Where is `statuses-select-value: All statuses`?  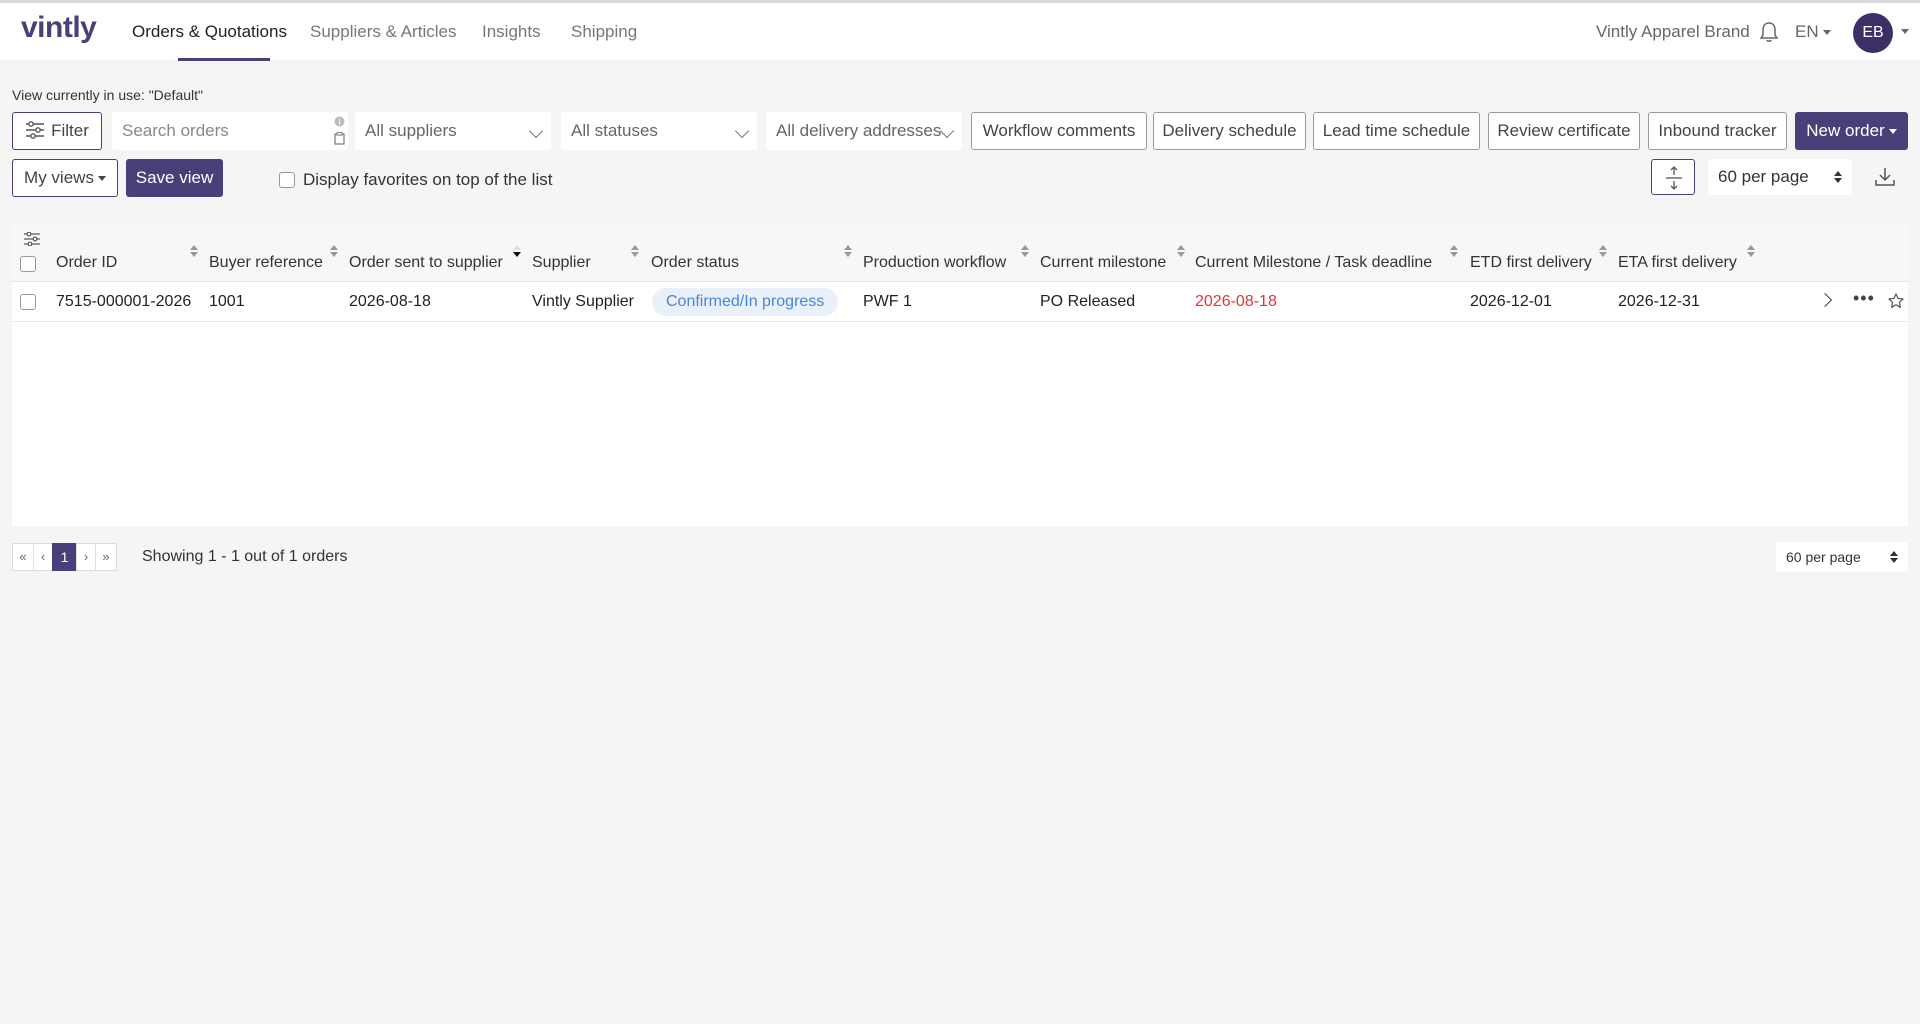 statuses-select-value: All statuses is located at coordinates (614, 130).